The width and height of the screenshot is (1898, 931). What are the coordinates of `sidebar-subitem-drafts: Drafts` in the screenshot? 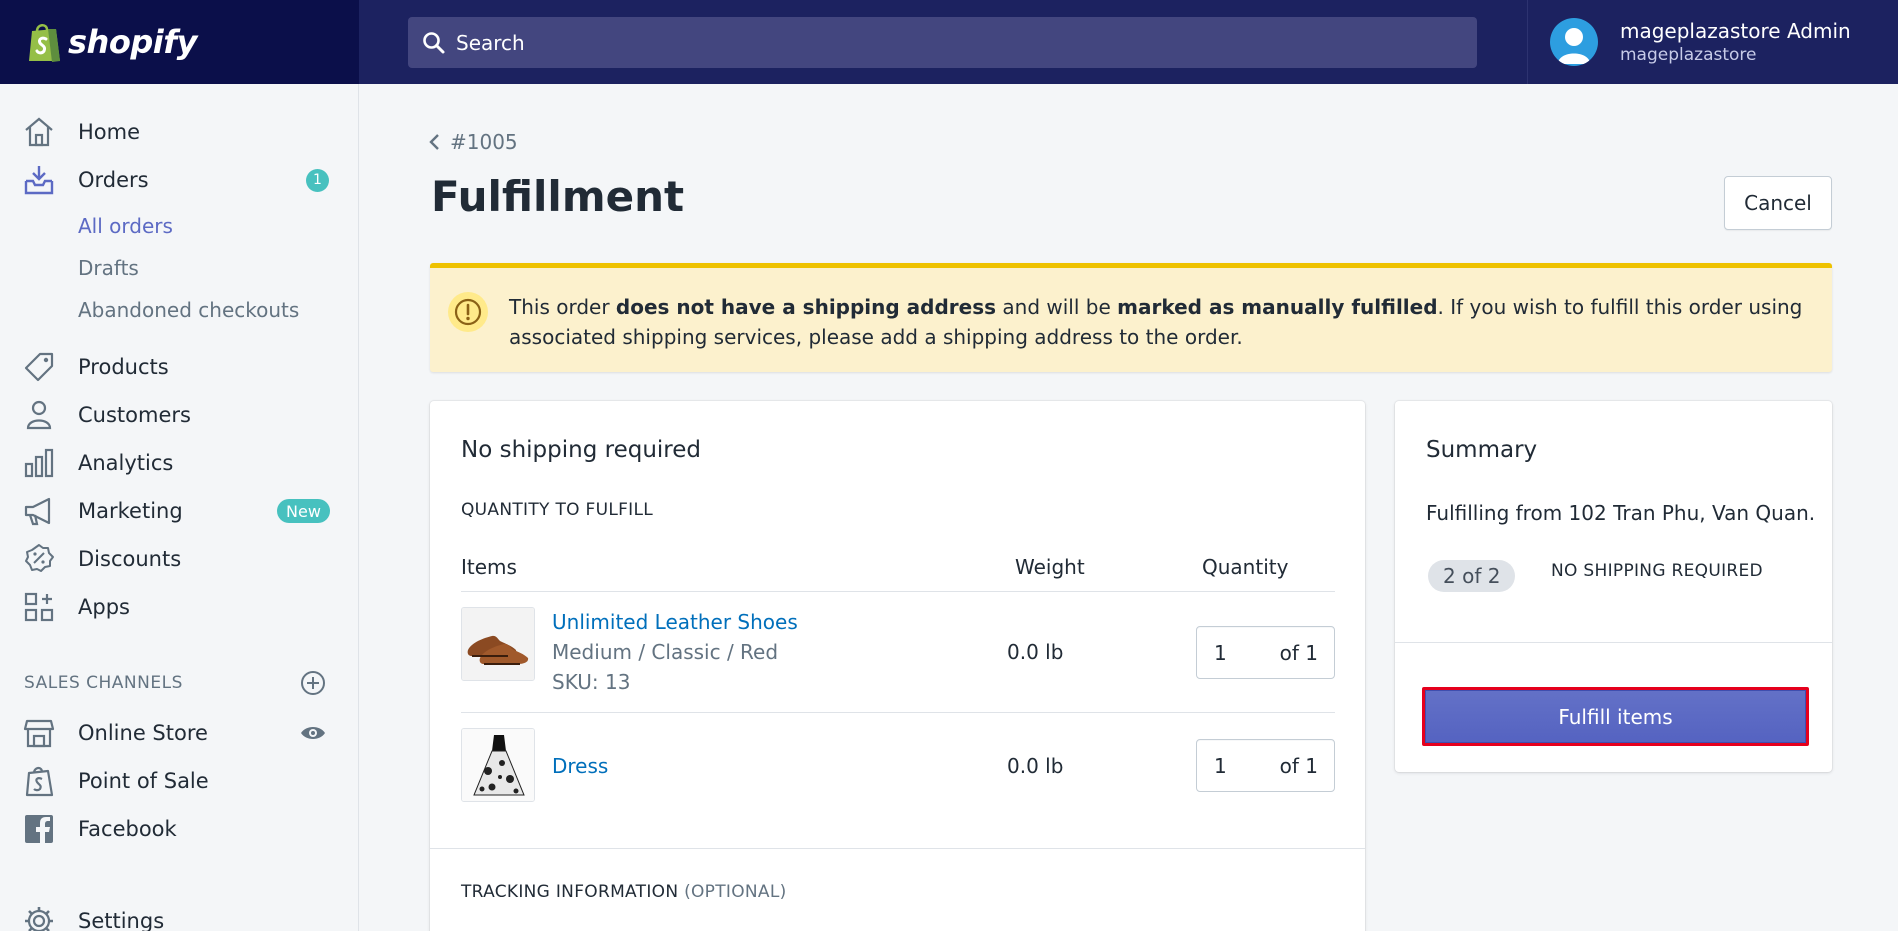 It's located at (108, 268).